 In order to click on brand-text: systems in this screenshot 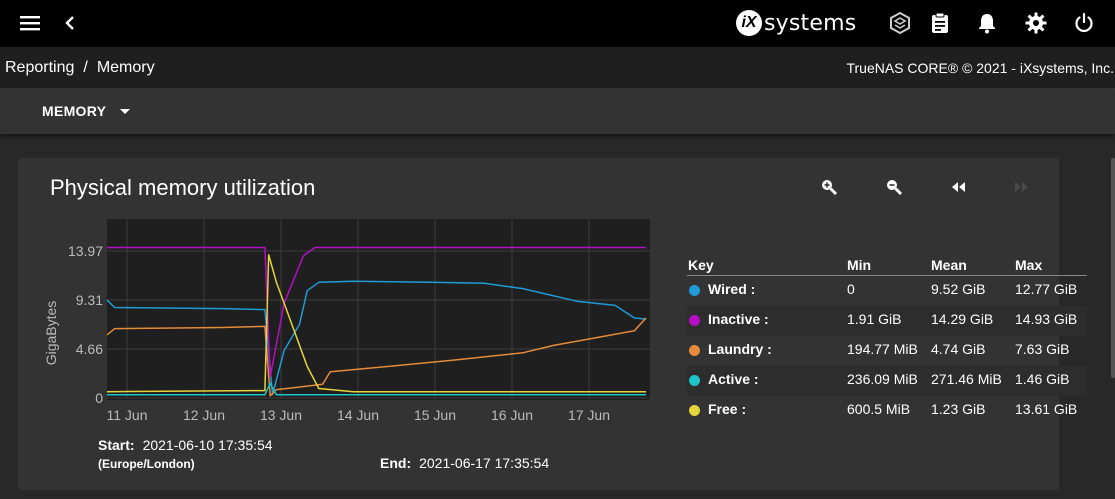, I will do `click(810, 23)`.